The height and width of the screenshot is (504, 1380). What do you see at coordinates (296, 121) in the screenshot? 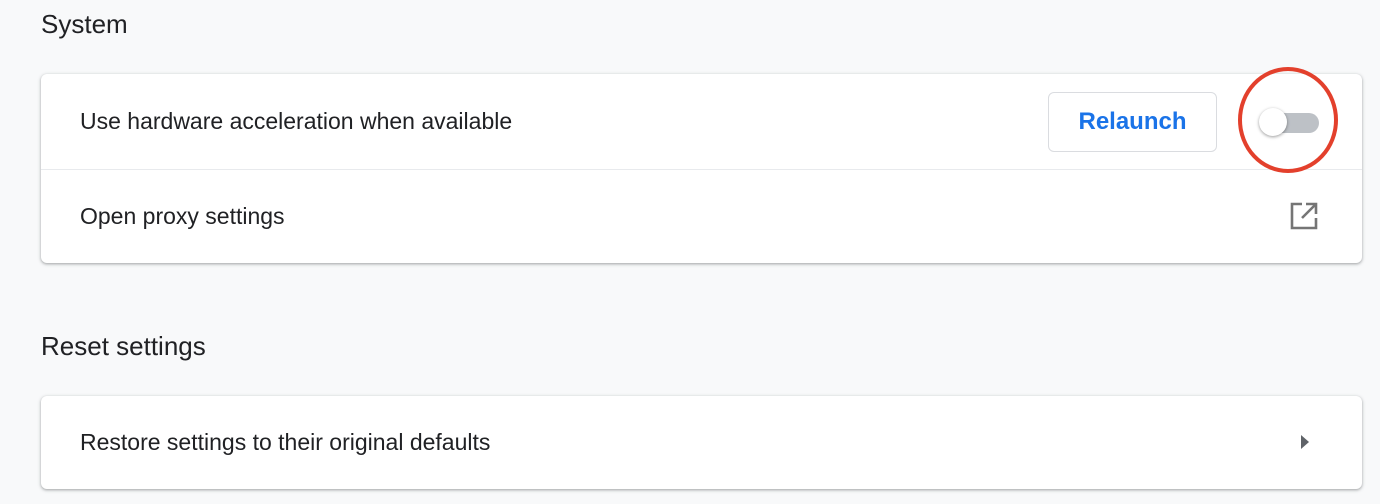
I see `hardware-acceleration-label: Use hardware acceleration when available` at bounding box center [296, 121].